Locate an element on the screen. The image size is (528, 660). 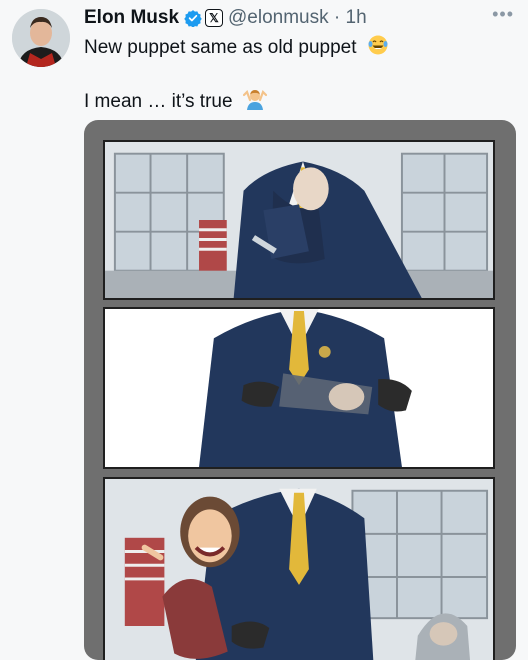
person-shrugging-icon is located at coordinates (254, 100).